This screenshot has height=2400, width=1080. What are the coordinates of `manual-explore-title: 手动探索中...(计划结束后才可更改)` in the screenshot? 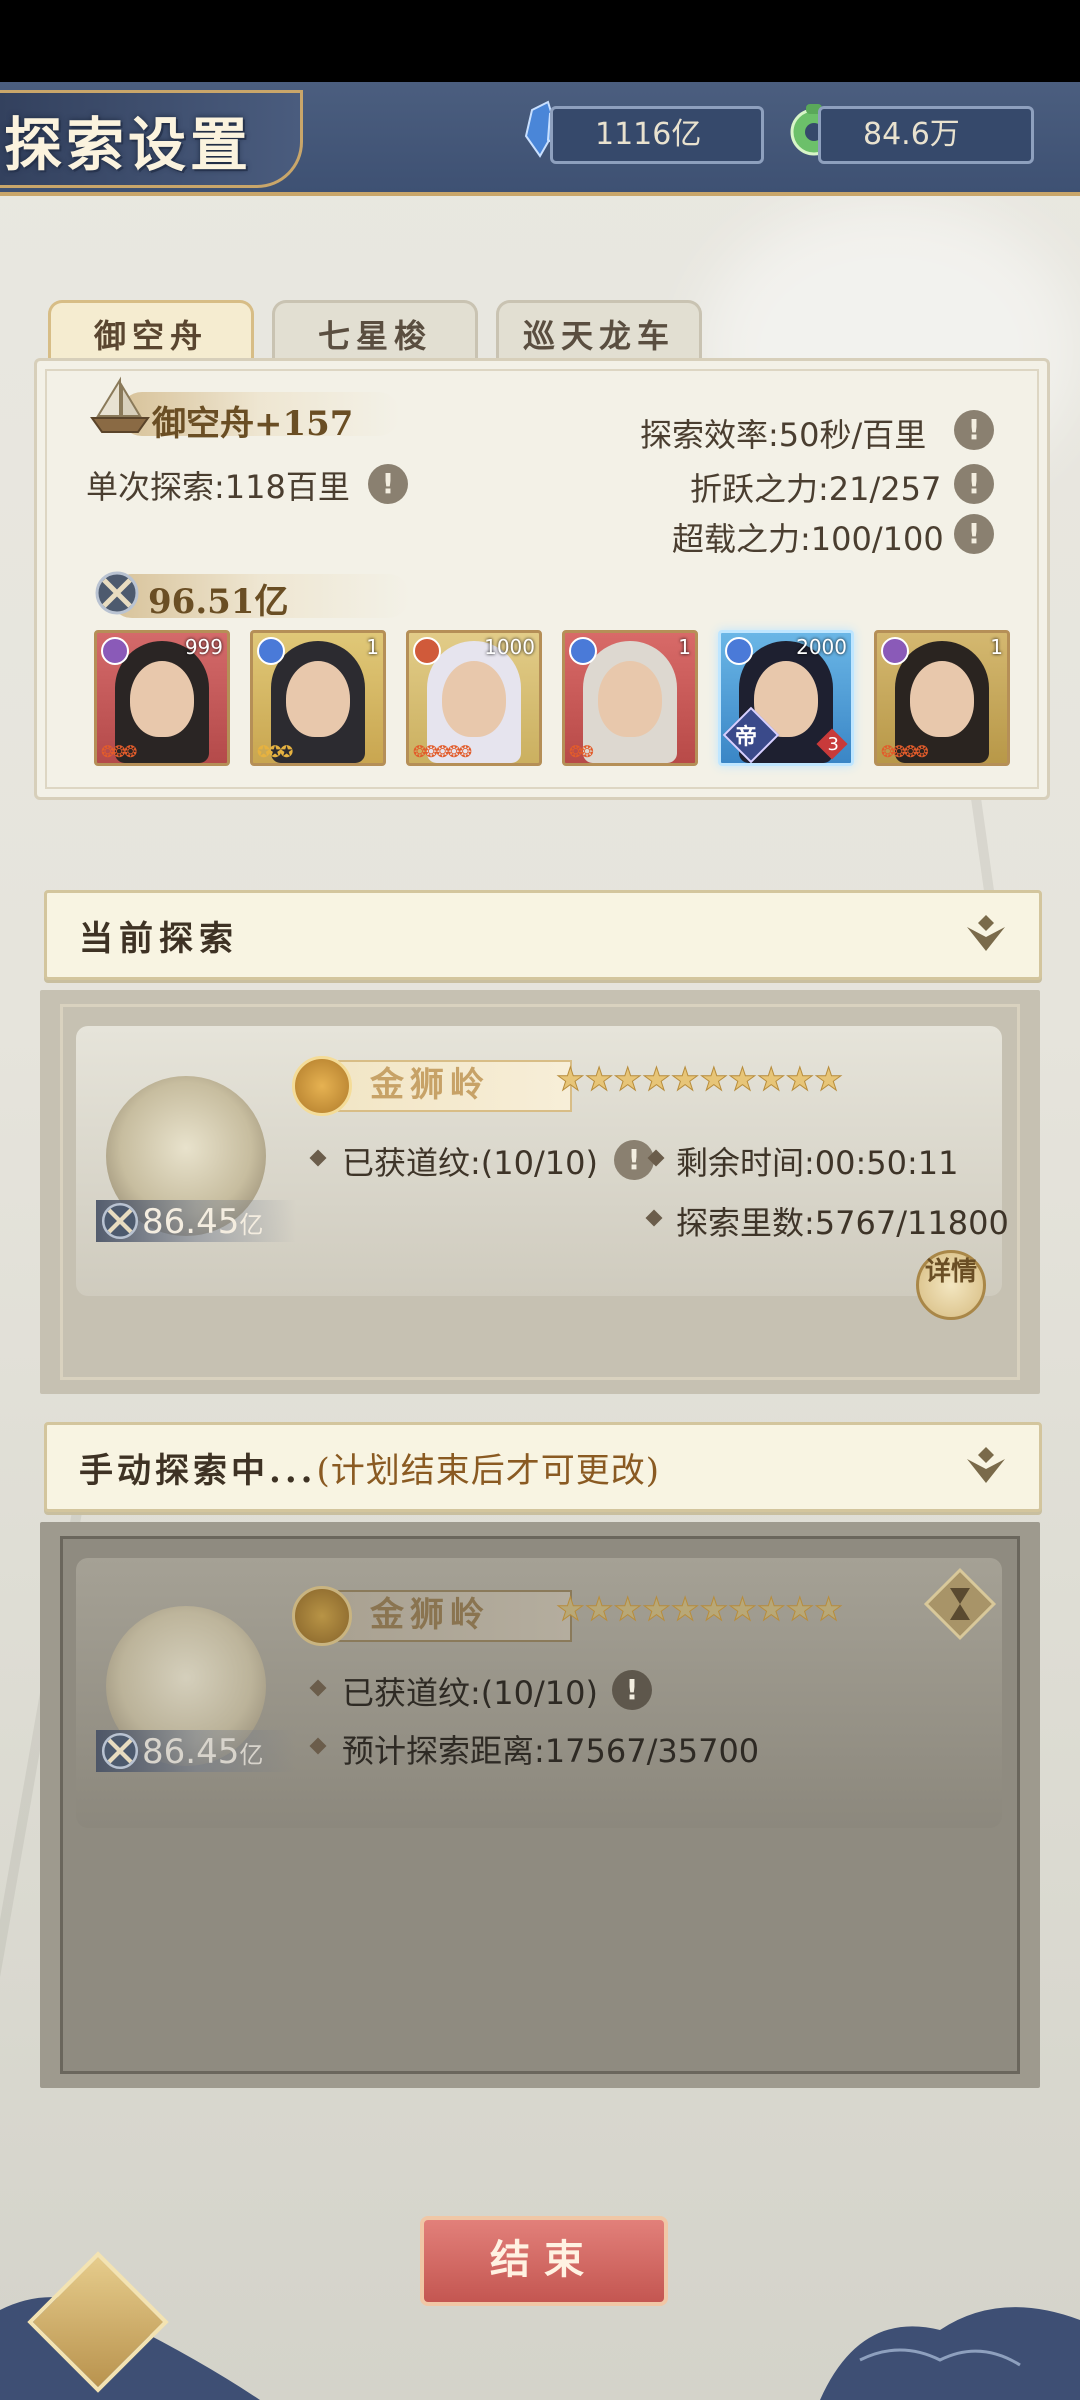 It's located at (370, 1471).